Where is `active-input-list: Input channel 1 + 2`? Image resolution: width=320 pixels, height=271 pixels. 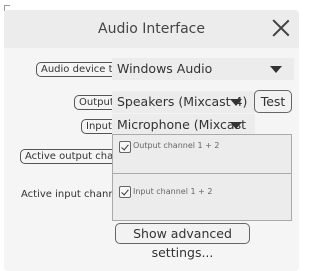 active-input-list: Input channel 1 + 2 is located at coordinates (202, 197).